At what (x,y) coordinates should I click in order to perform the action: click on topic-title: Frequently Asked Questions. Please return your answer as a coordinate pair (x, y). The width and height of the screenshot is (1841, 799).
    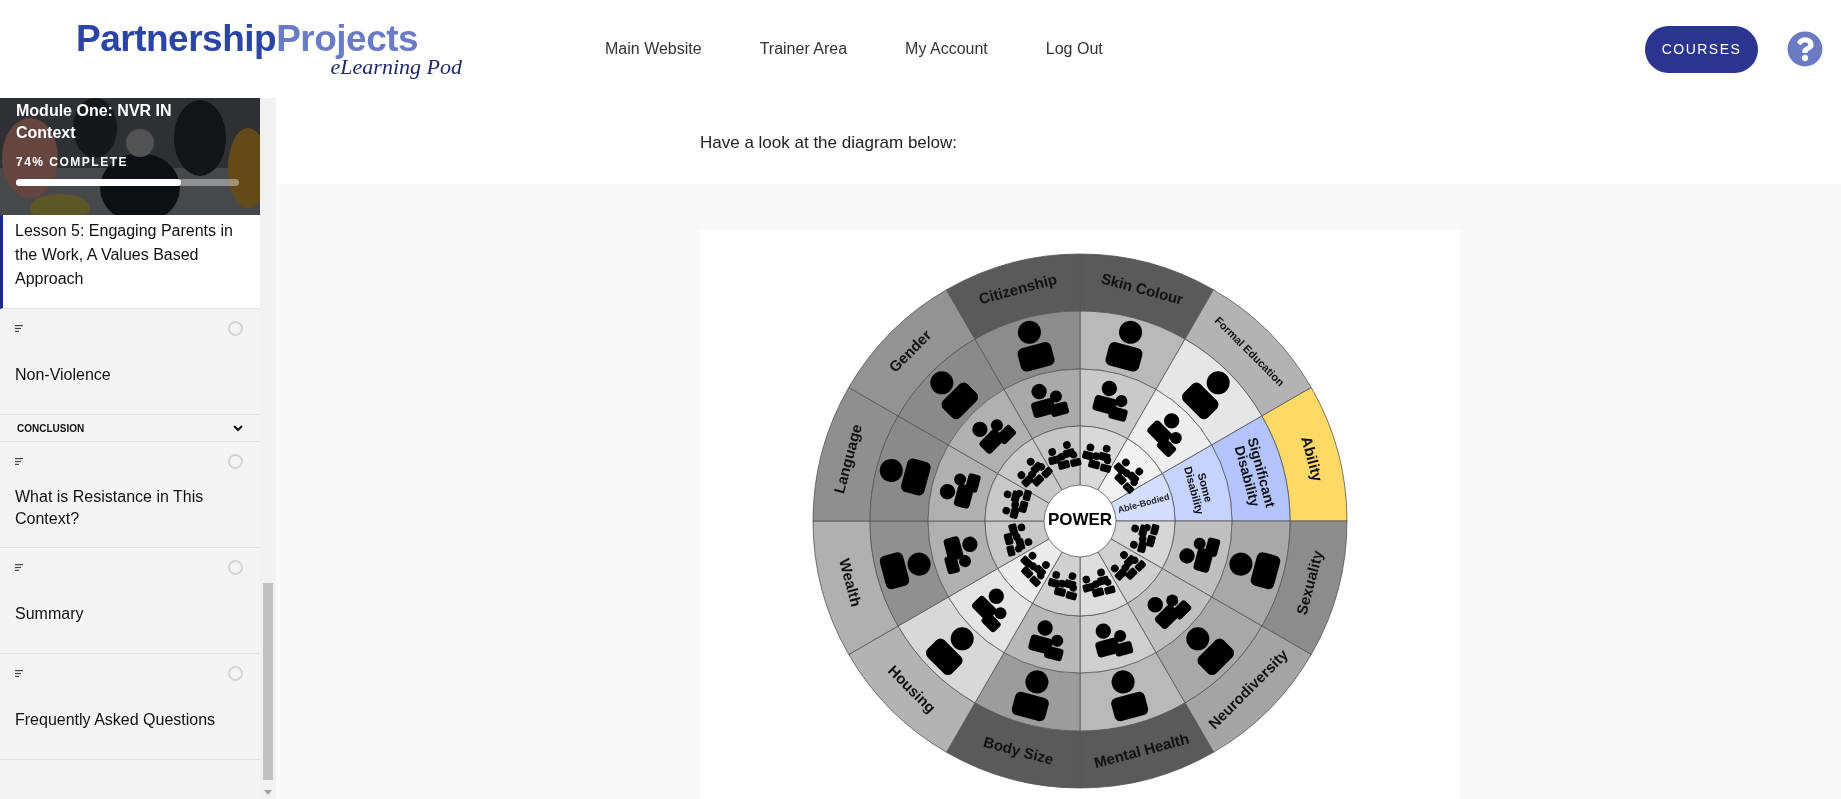
    Looking at the image, I should click on (115, 720).